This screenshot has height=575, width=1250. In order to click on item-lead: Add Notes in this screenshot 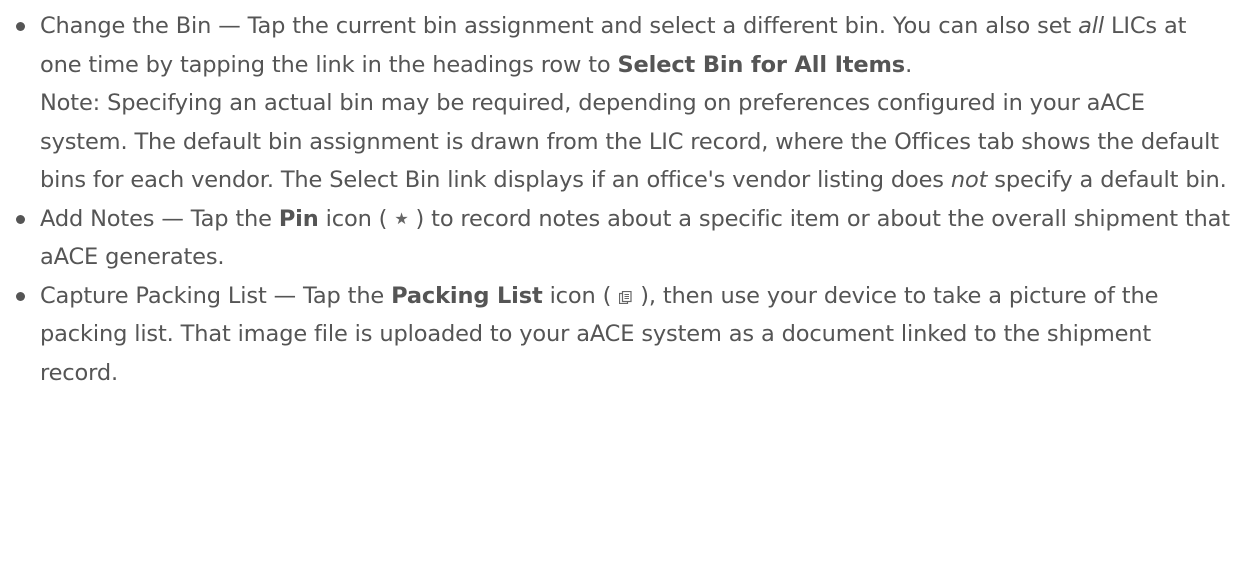, I will do `click(97, 218)`.